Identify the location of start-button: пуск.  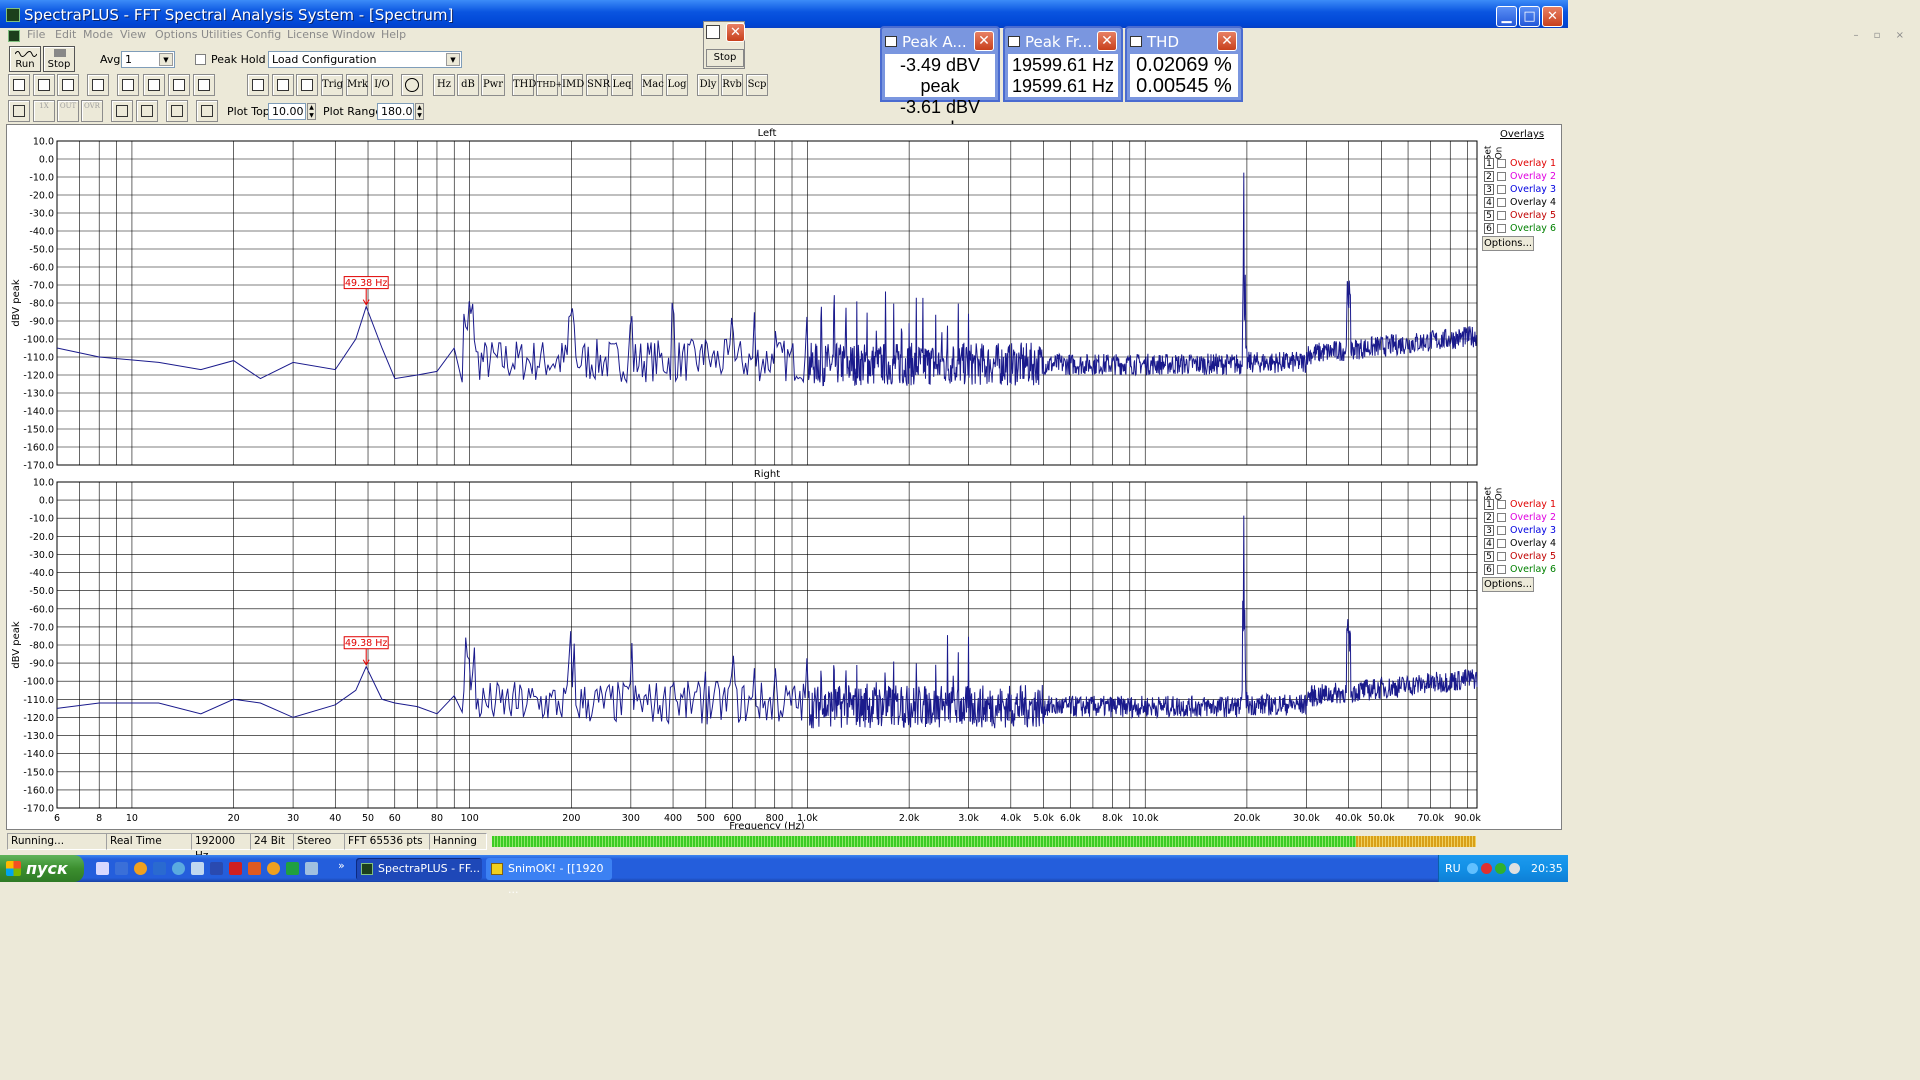
(42, 868).